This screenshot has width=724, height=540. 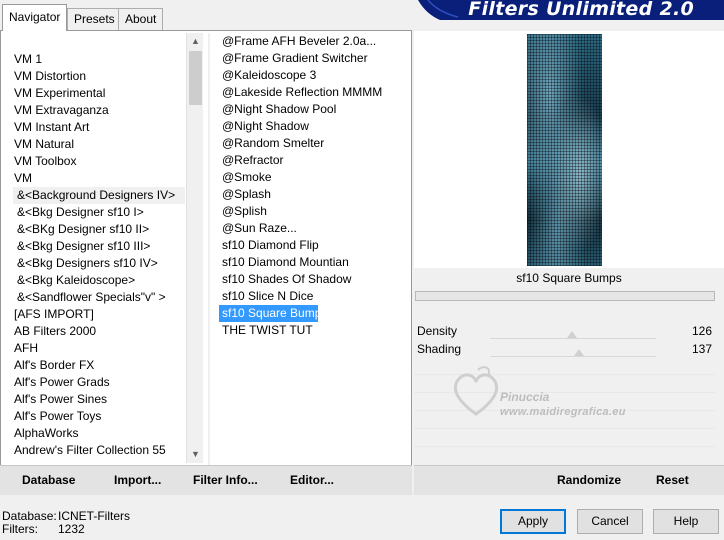 What do you see at coordinates (437, 331) in the screenshot?
I see `param-label: Density` at bounding box center [437, 331].